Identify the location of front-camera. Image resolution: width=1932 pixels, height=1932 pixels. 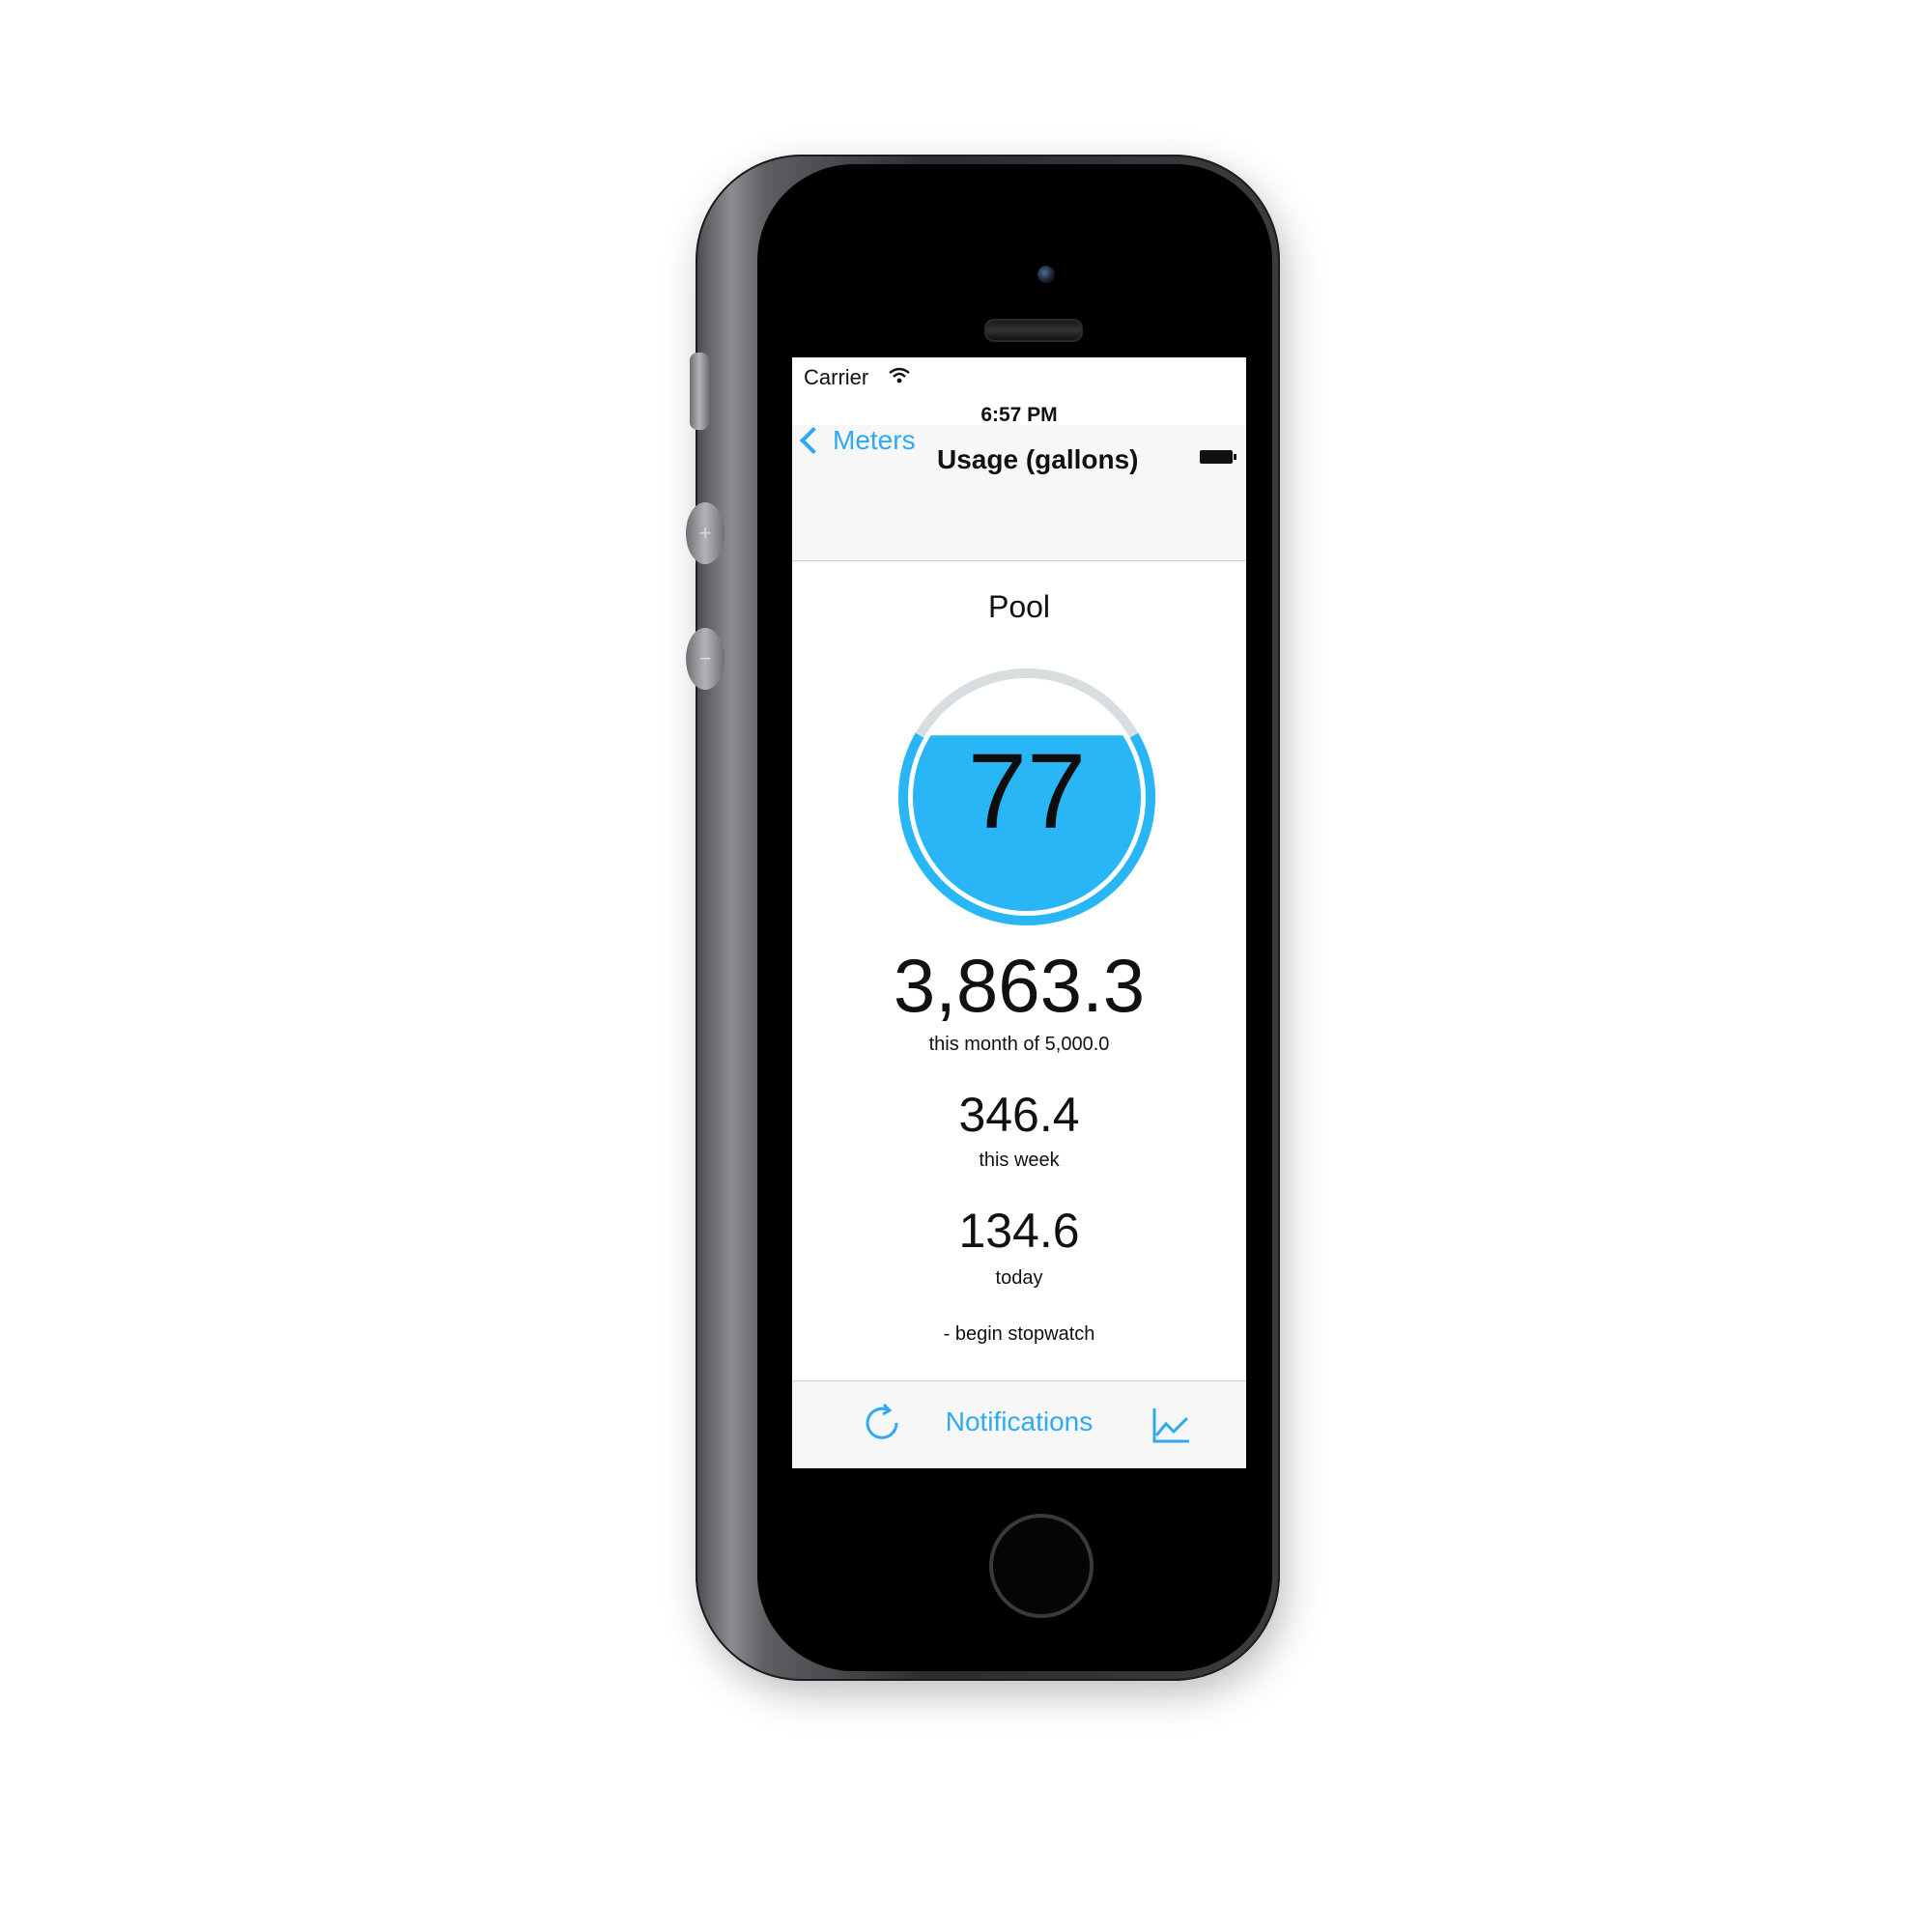
(1046, 274).